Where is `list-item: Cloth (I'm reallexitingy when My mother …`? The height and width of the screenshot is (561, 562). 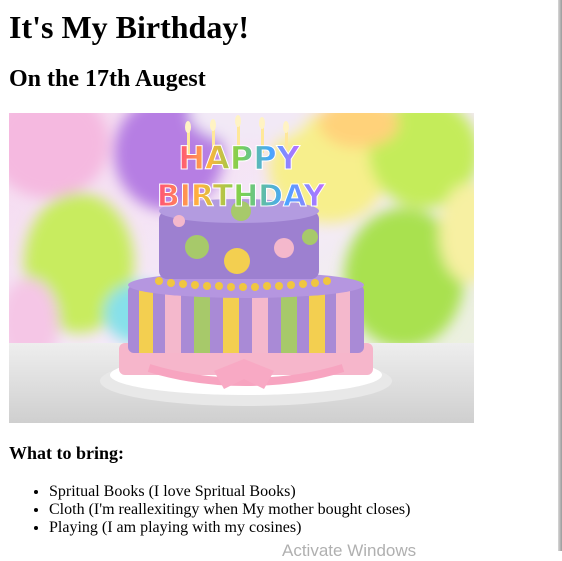 list-item: Cloth (I'm reallexitingy when My mother … is located at coordinates (229, 510).